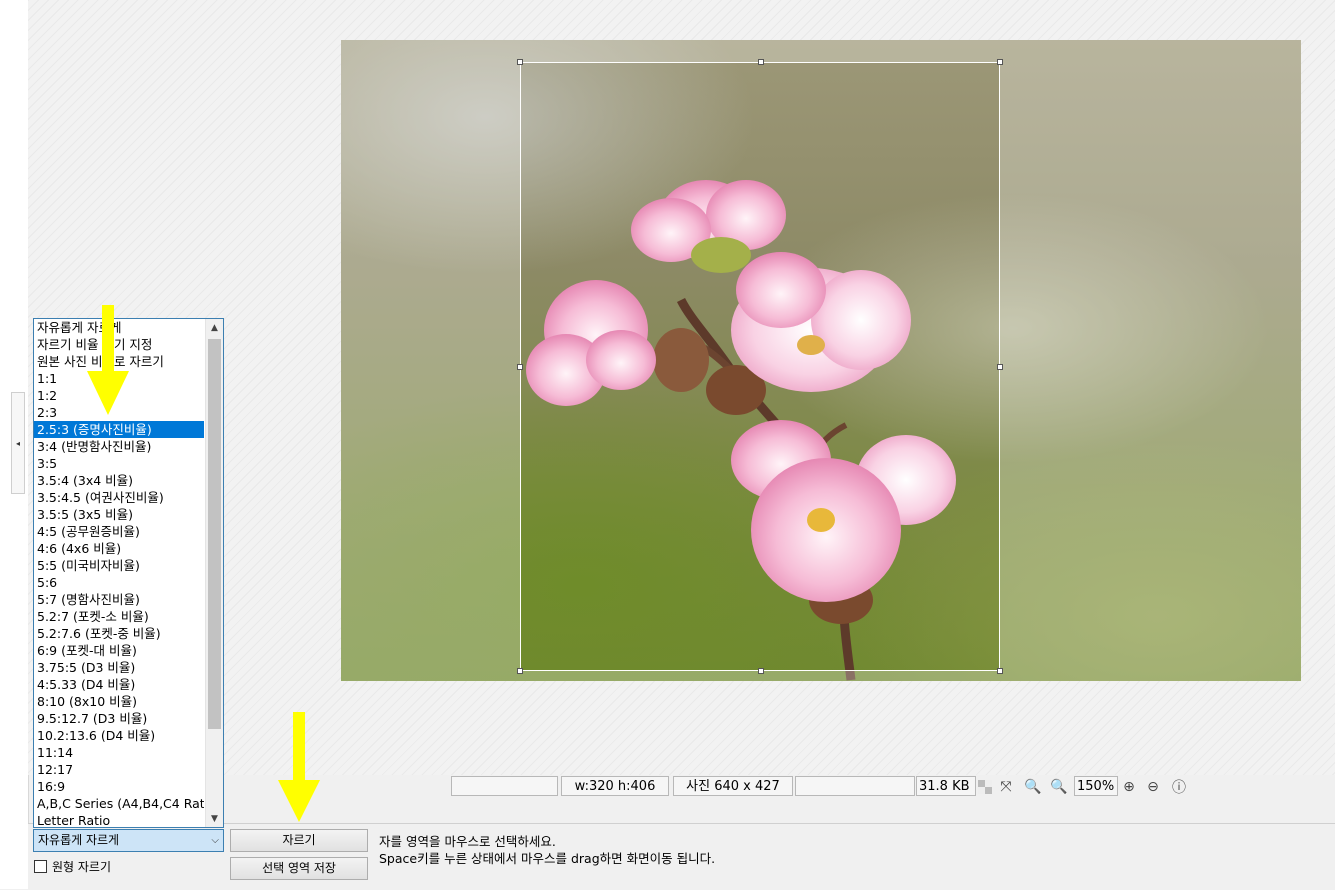  Describe the element at coordinates (119, 786) in the screenshot. I see `dropdown-option: 16:9` at that location.